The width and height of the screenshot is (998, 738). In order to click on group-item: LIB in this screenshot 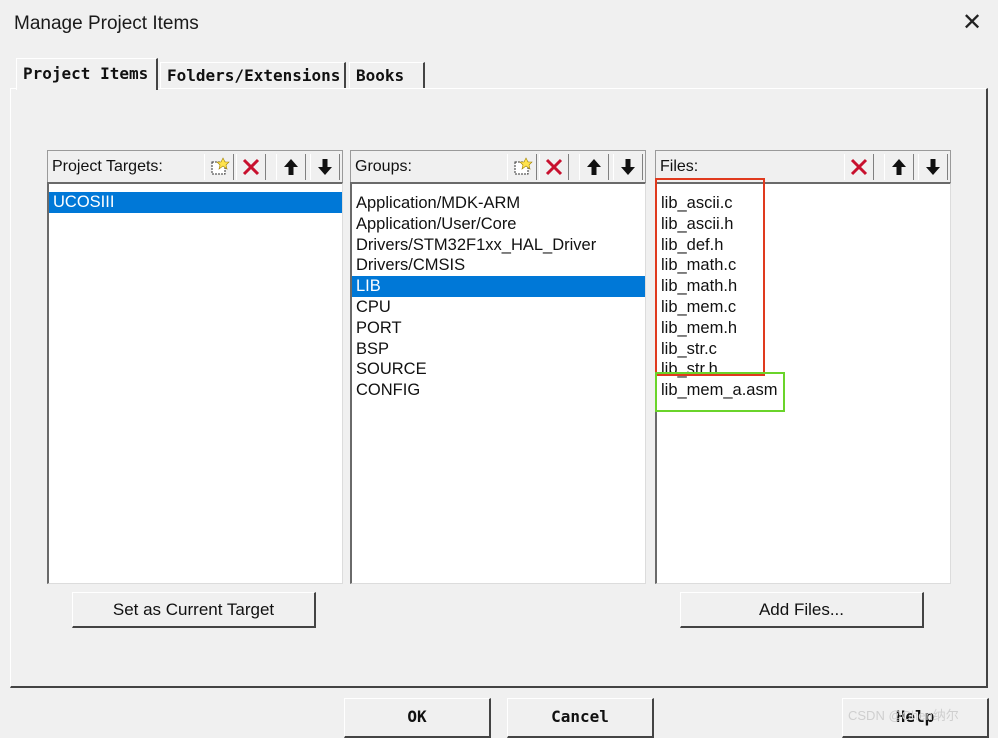, I will do `click(498, 286)`.